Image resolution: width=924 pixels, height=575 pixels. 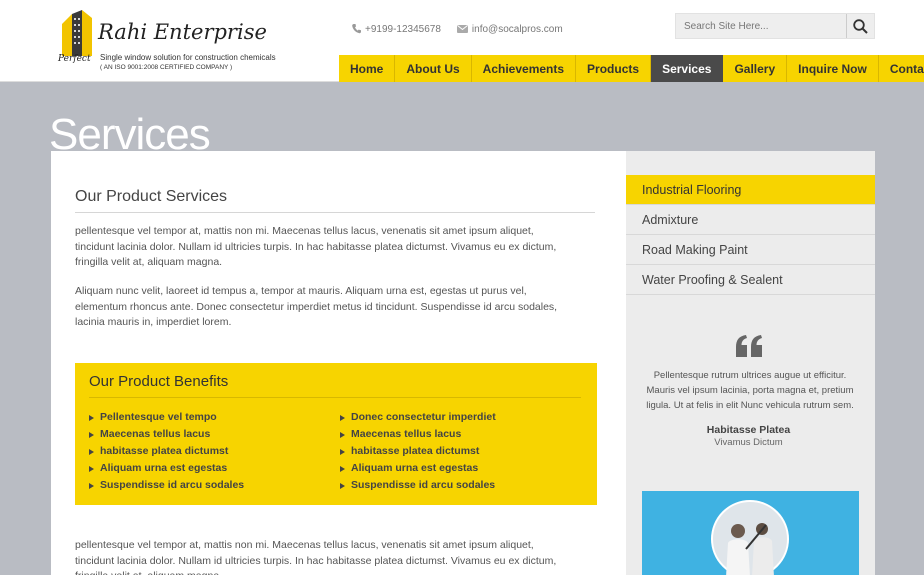 I want to click on nav-about-us: About Us, so click(x=433, y=68).